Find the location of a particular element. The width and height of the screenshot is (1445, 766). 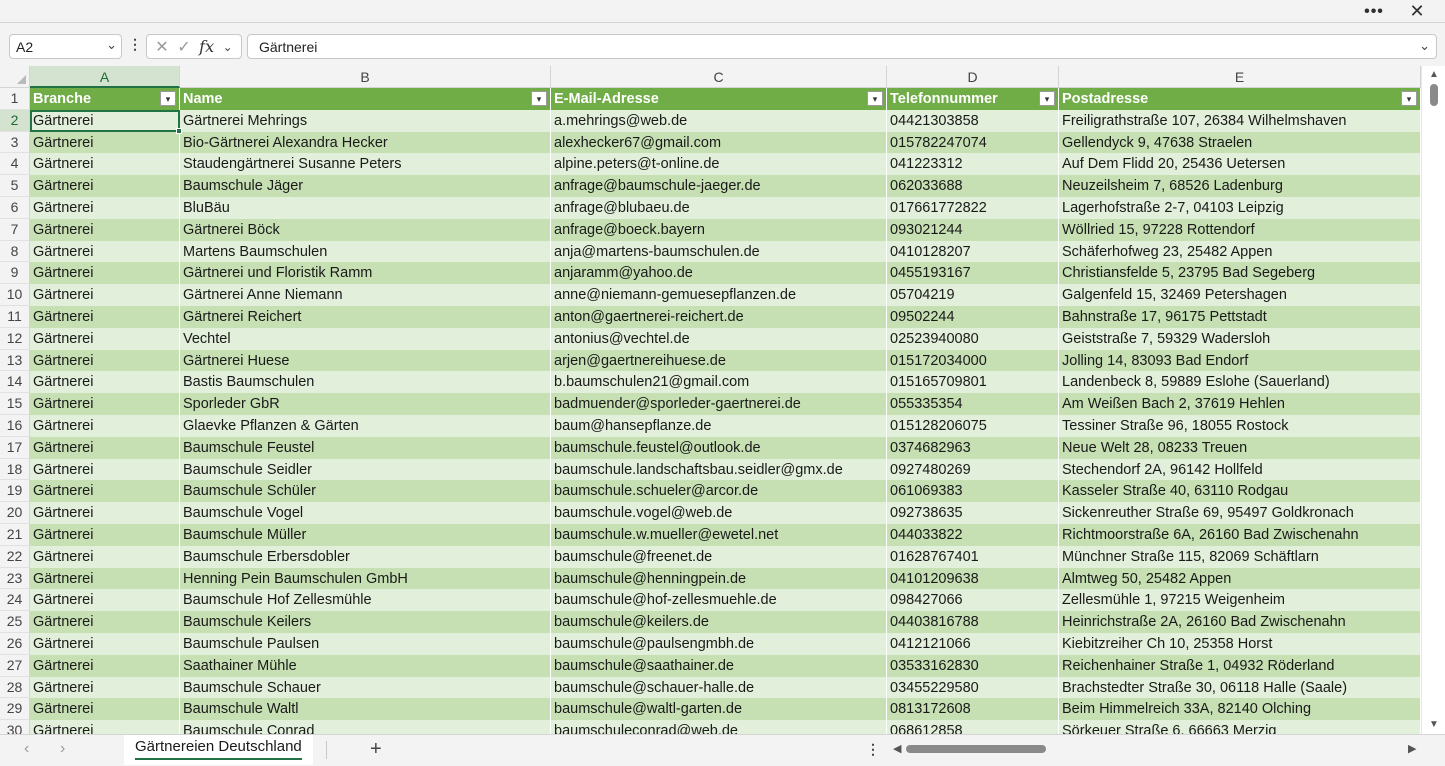

table-cell: baumschule.w.mueller@ewetel.net is located at coordinates (719, 535).